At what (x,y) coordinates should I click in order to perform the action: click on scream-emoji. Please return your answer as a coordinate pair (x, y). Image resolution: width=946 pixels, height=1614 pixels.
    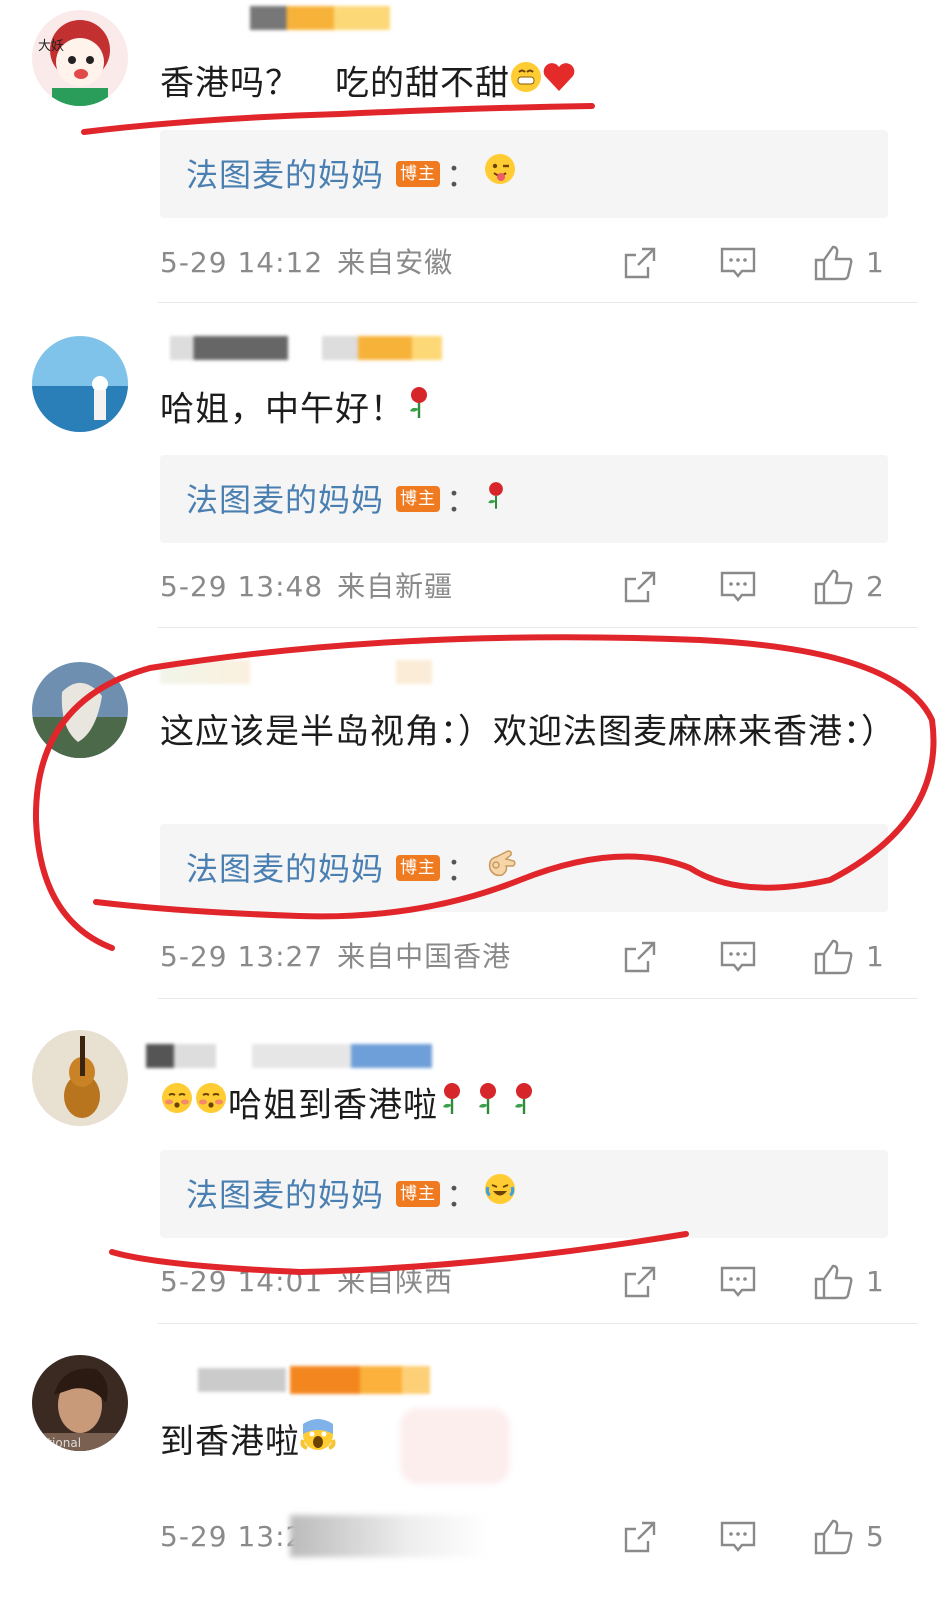
    Looking at the image, I should click on (318, 1440).